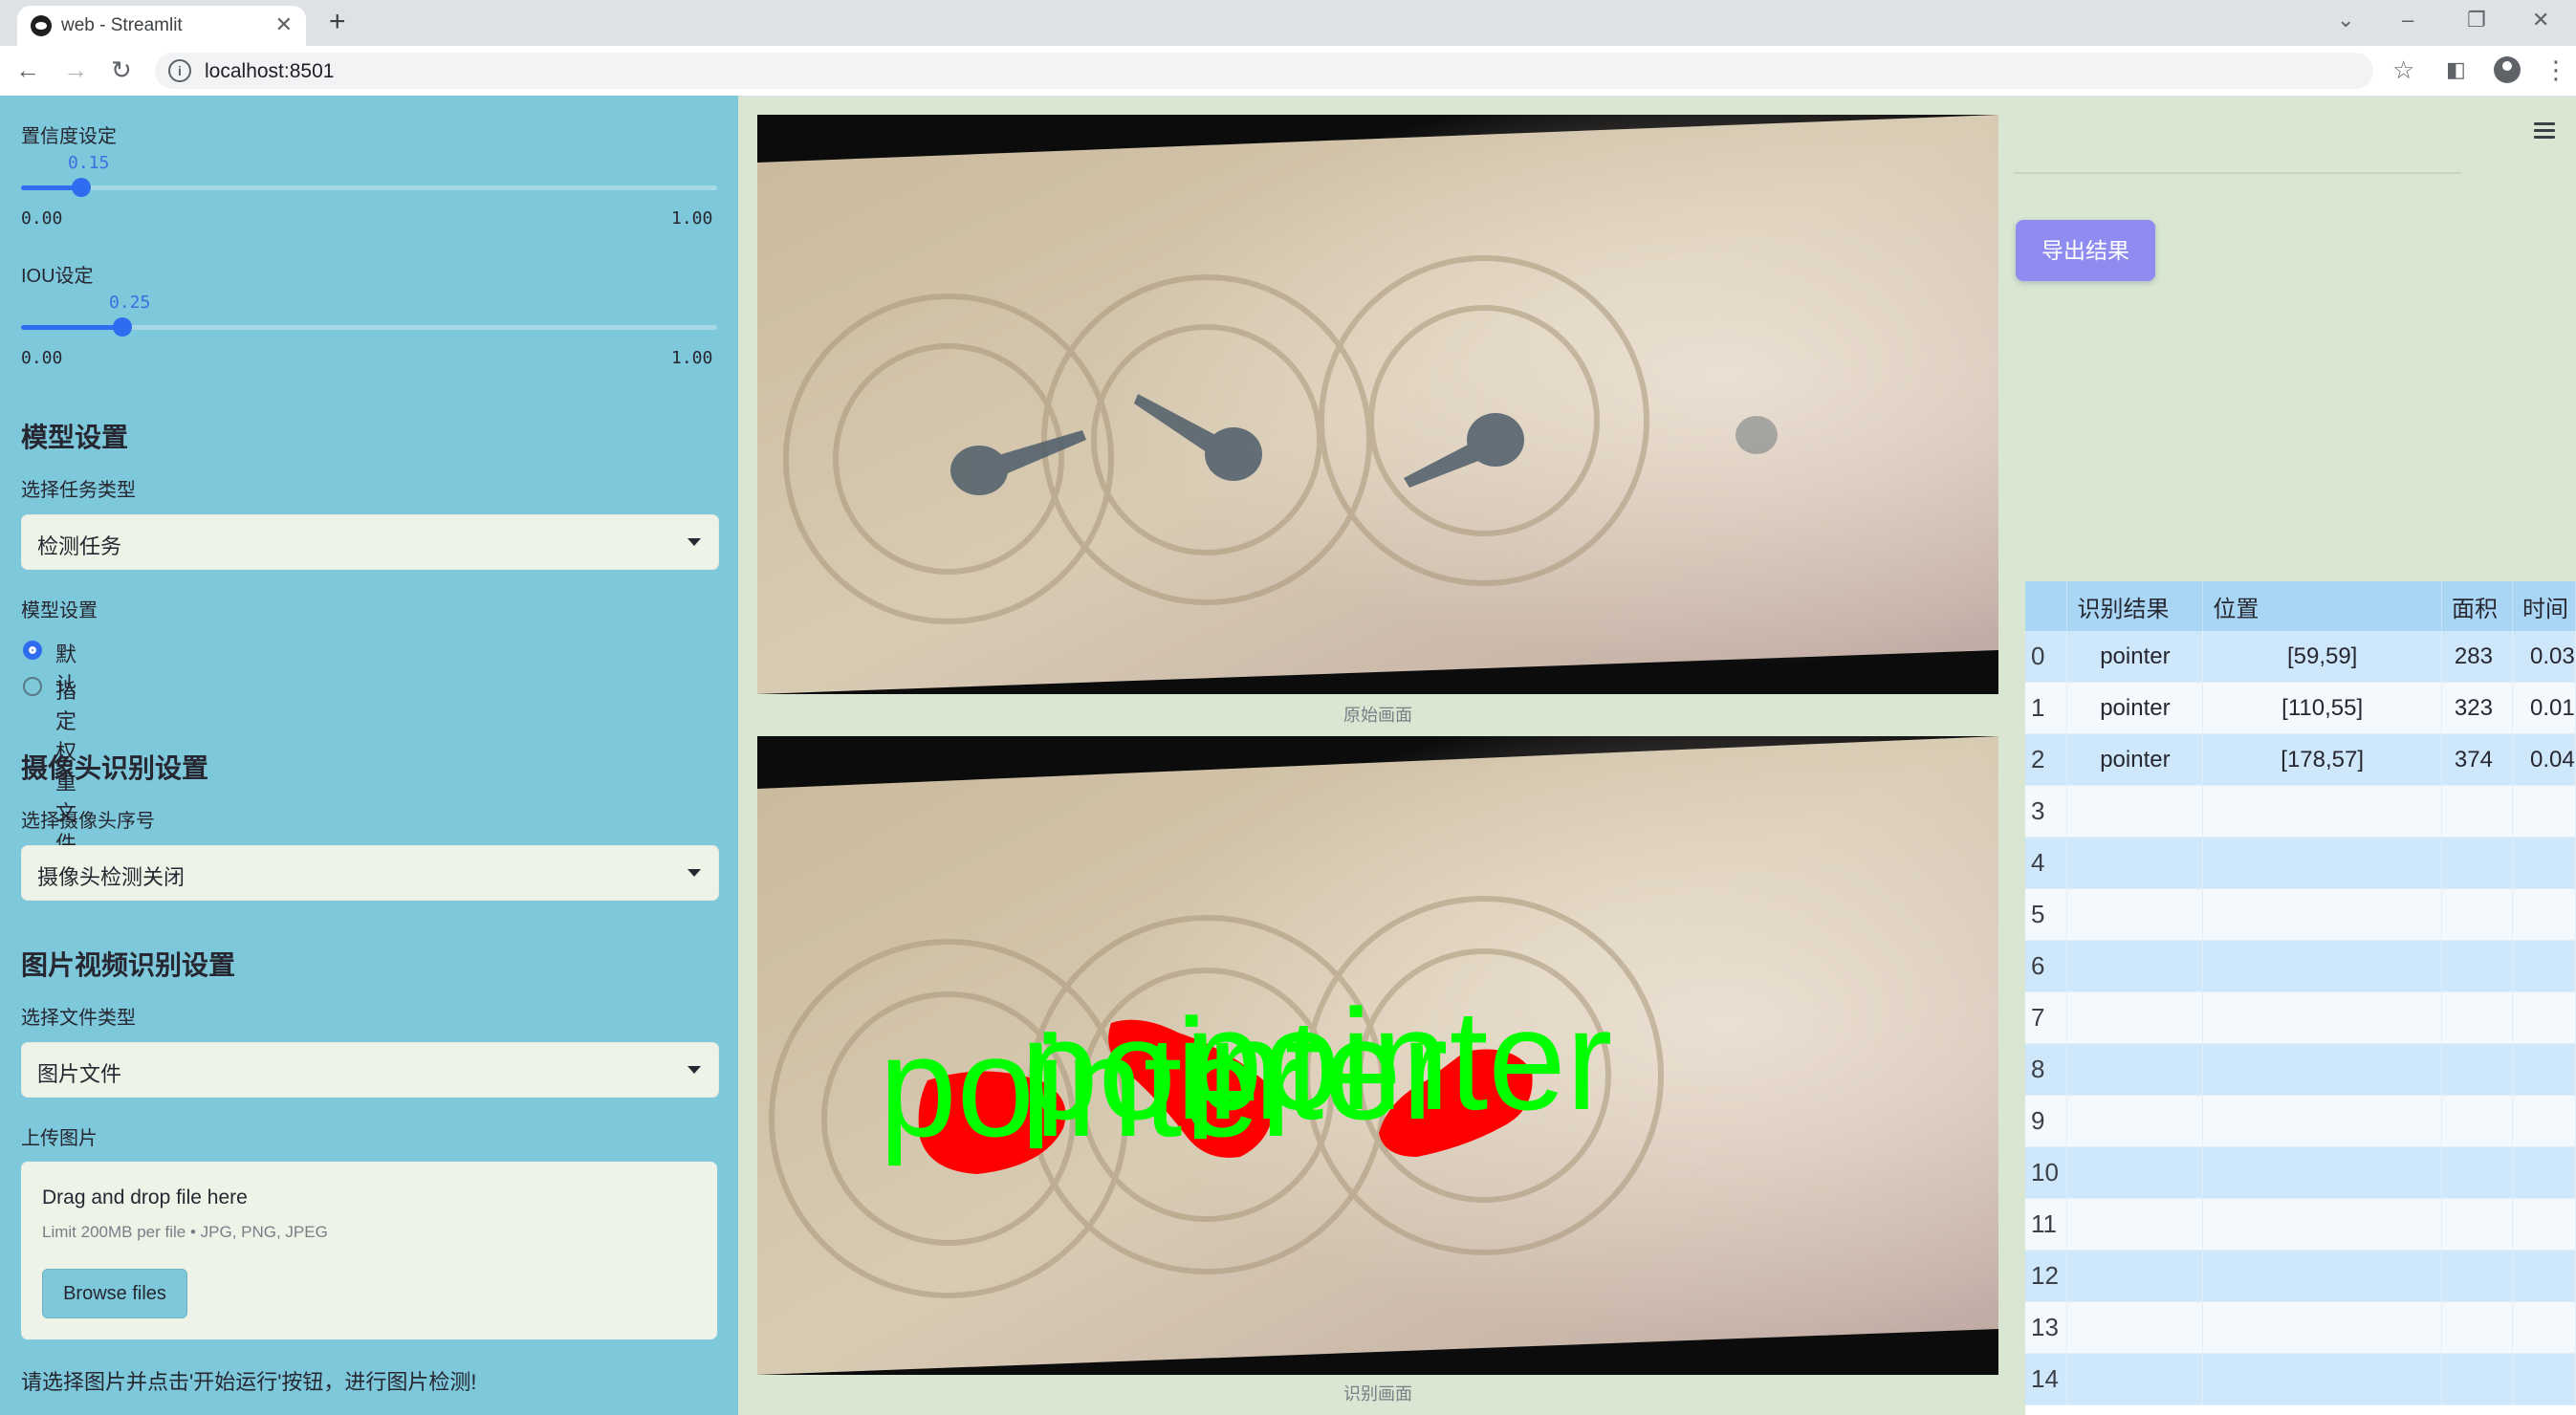 The height and width of the screenshot is (1415, 2576). I want to click on task-type-value: 检测任务, so click(79, 546).